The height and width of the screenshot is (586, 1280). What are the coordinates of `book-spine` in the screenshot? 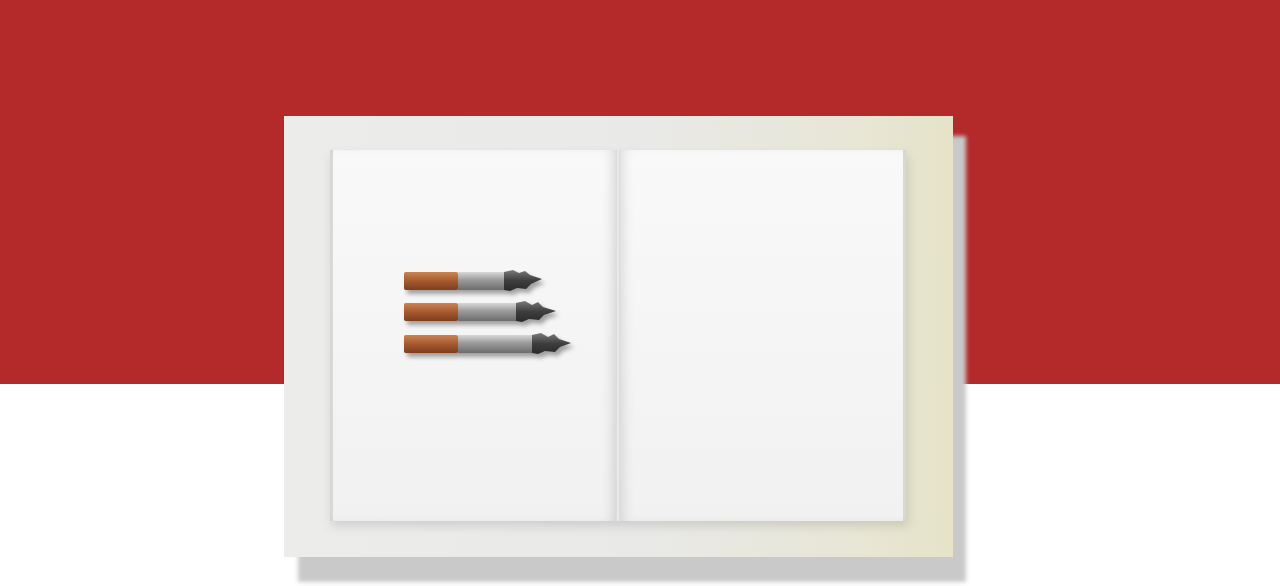 It's located at (618, 335).